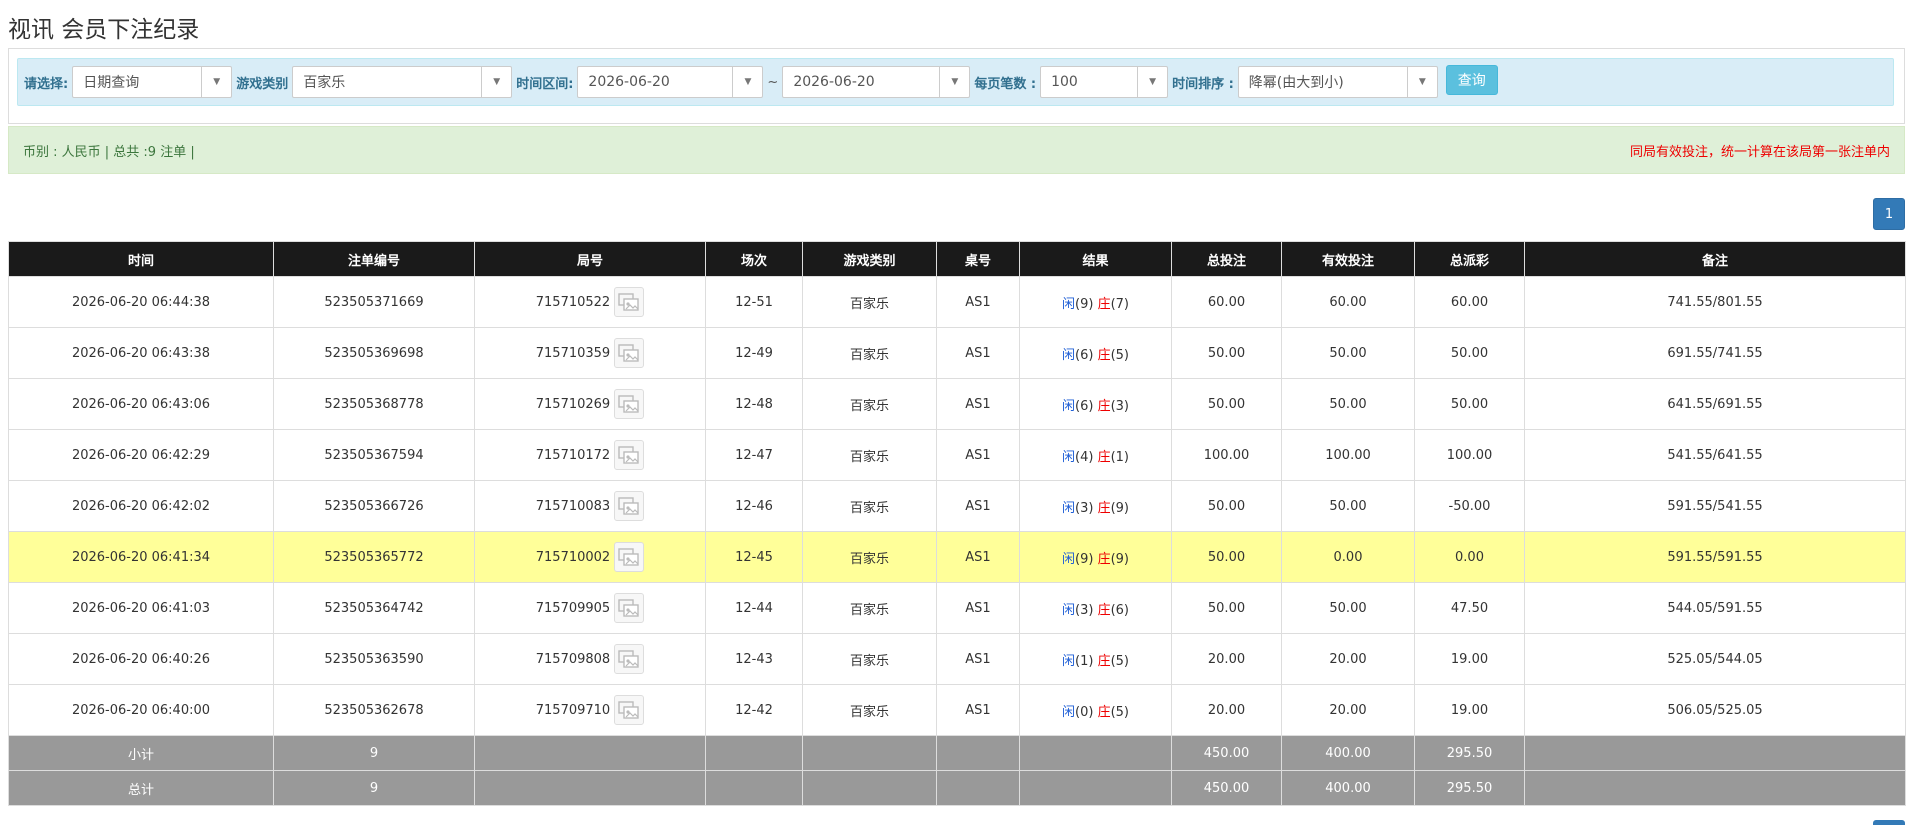  What do you see at coordinates (957, 753) in the screenshot?
I see `subtotal-row: 小计 9 450.00 400.00 295.50` at bounding box center [957, 753].